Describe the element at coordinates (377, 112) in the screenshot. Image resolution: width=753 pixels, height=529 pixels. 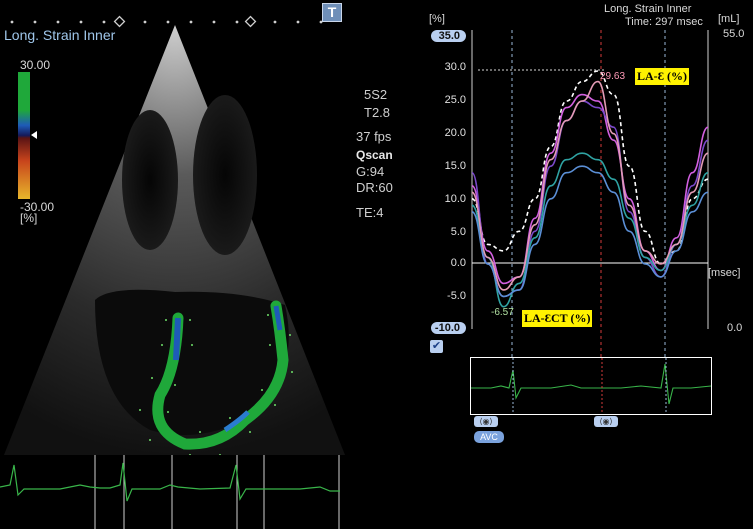
I see `param-freq: T2.8` at that location.